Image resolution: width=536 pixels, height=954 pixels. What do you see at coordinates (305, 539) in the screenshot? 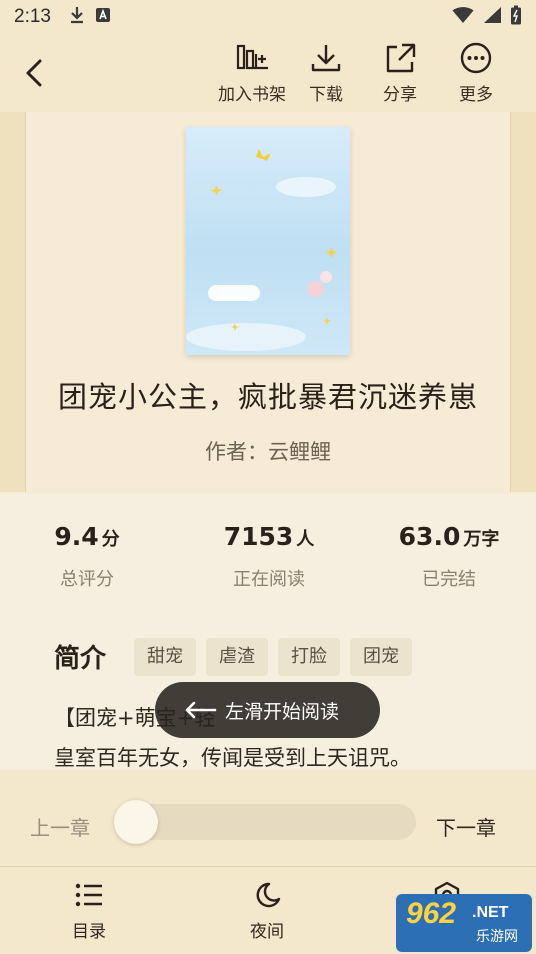
I see `stat-readers-unit: 人` at bounding box center [305, 539].